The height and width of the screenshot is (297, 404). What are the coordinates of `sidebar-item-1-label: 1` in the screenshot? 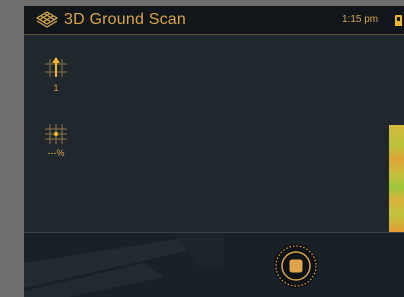 It's located at (56, 88).